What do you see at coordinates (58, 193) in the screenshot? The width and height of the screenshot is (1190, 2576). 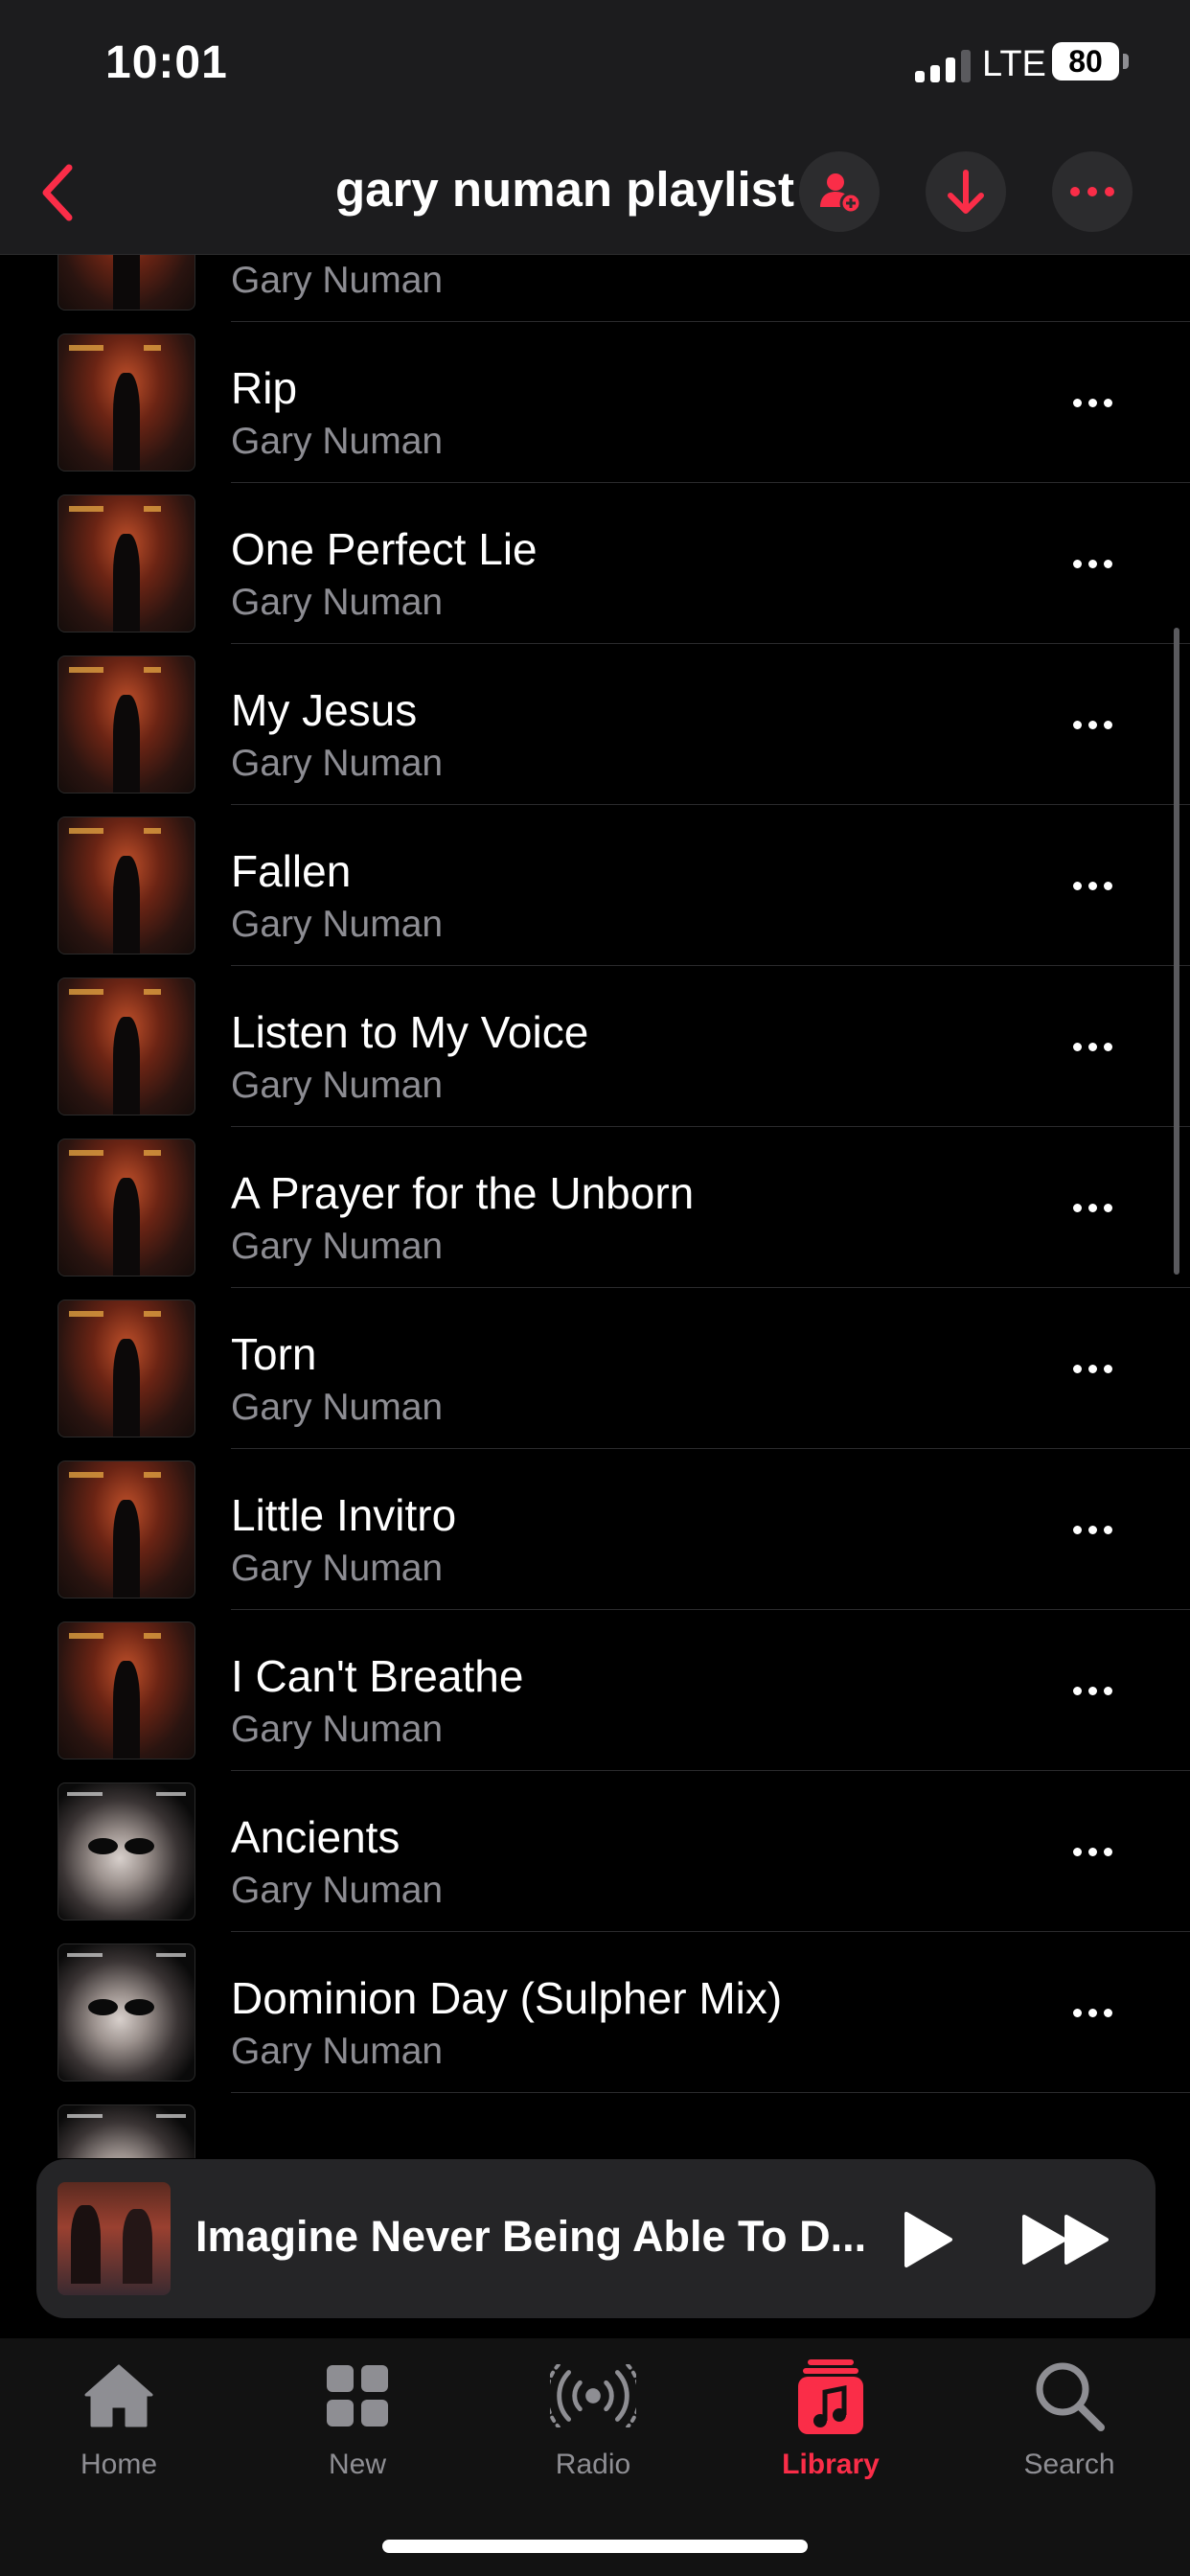 I see `back-button` at bounding box center [58, 193].